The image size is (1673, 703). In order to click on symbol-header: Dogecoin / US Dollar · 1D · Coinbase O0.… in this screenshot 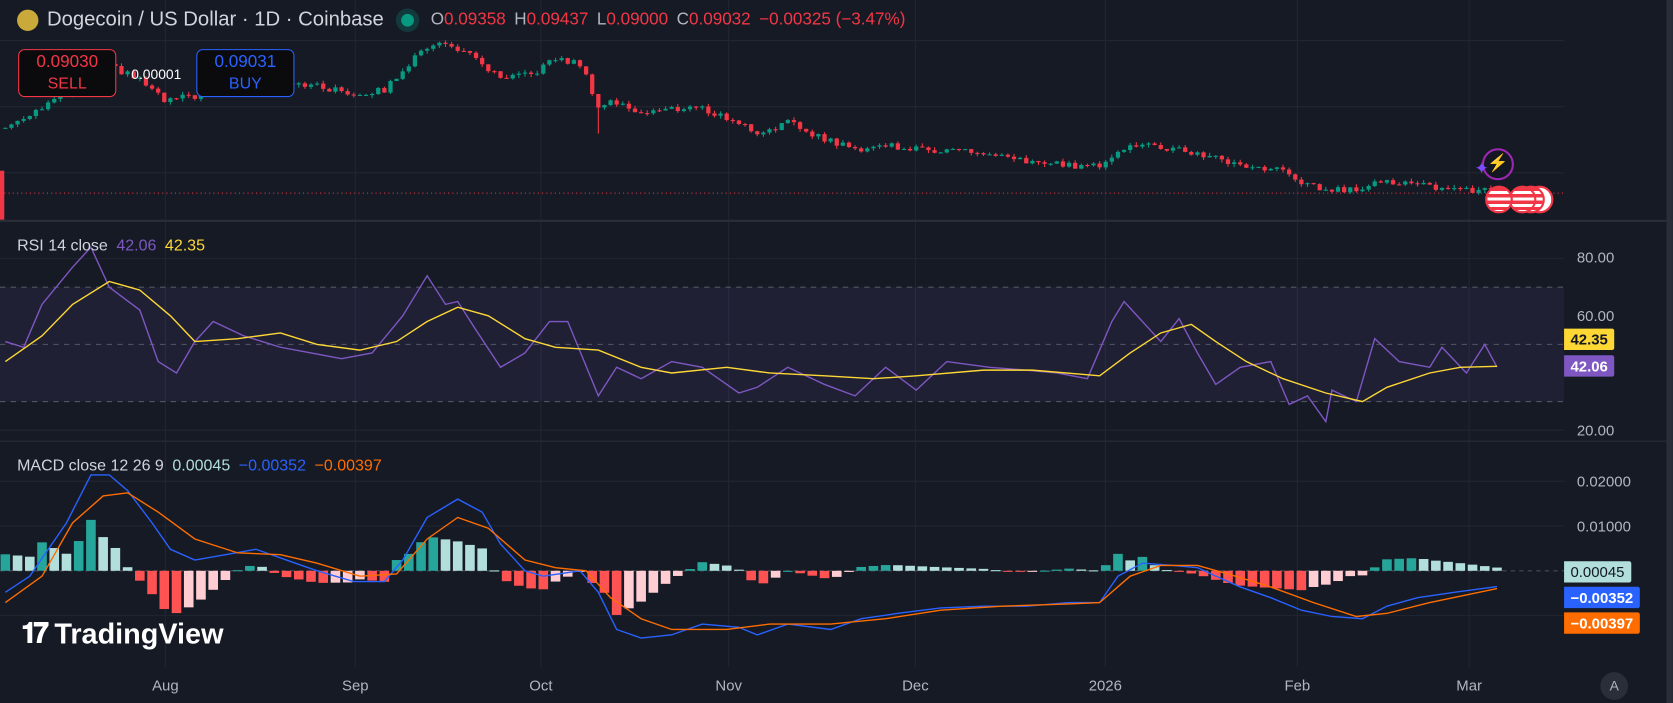, I will do `click(461, 20)`.